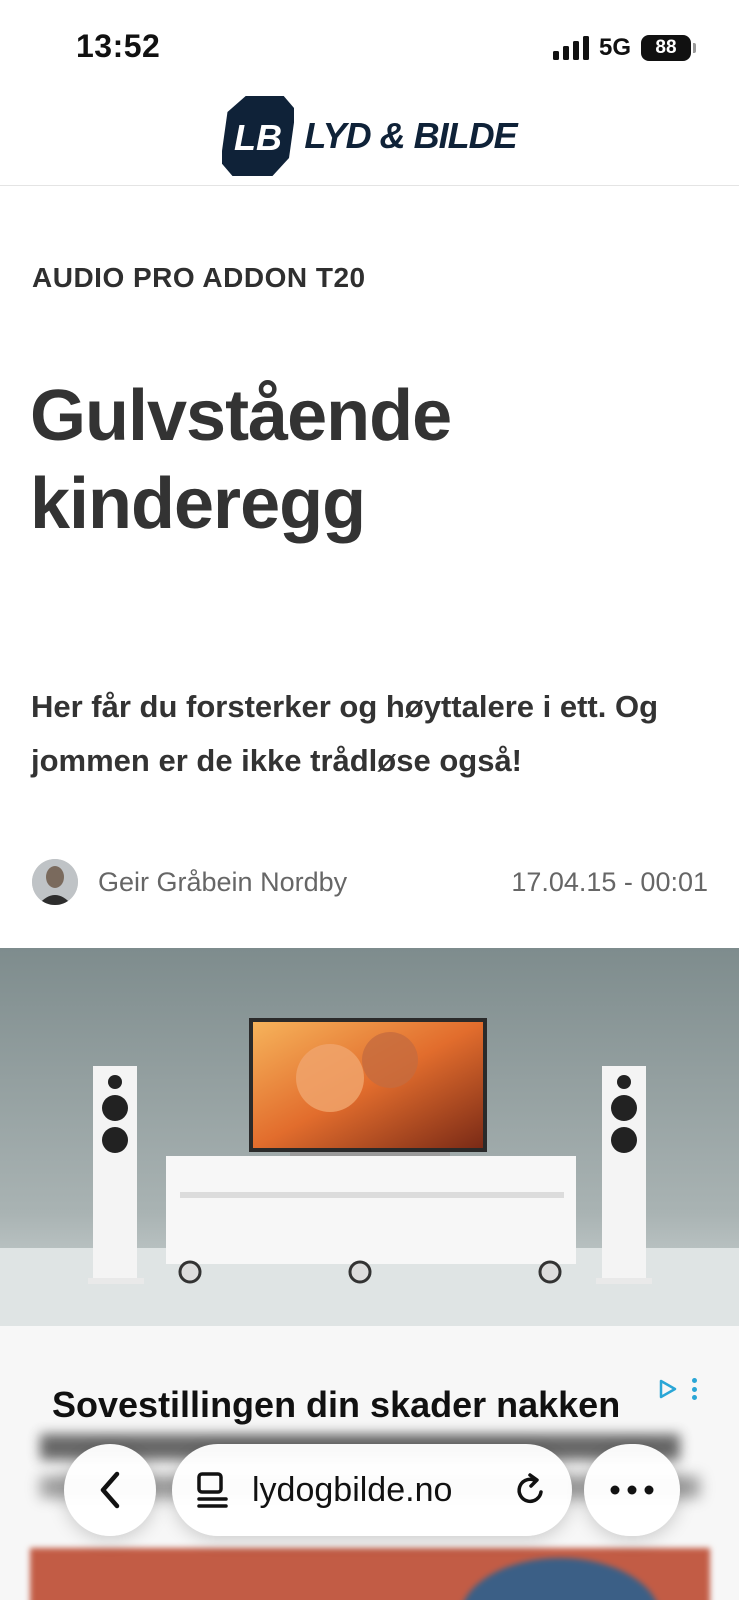 The image size is (739, 1600). I want to click on brand-logo-icon: LB, so click(258, 135).